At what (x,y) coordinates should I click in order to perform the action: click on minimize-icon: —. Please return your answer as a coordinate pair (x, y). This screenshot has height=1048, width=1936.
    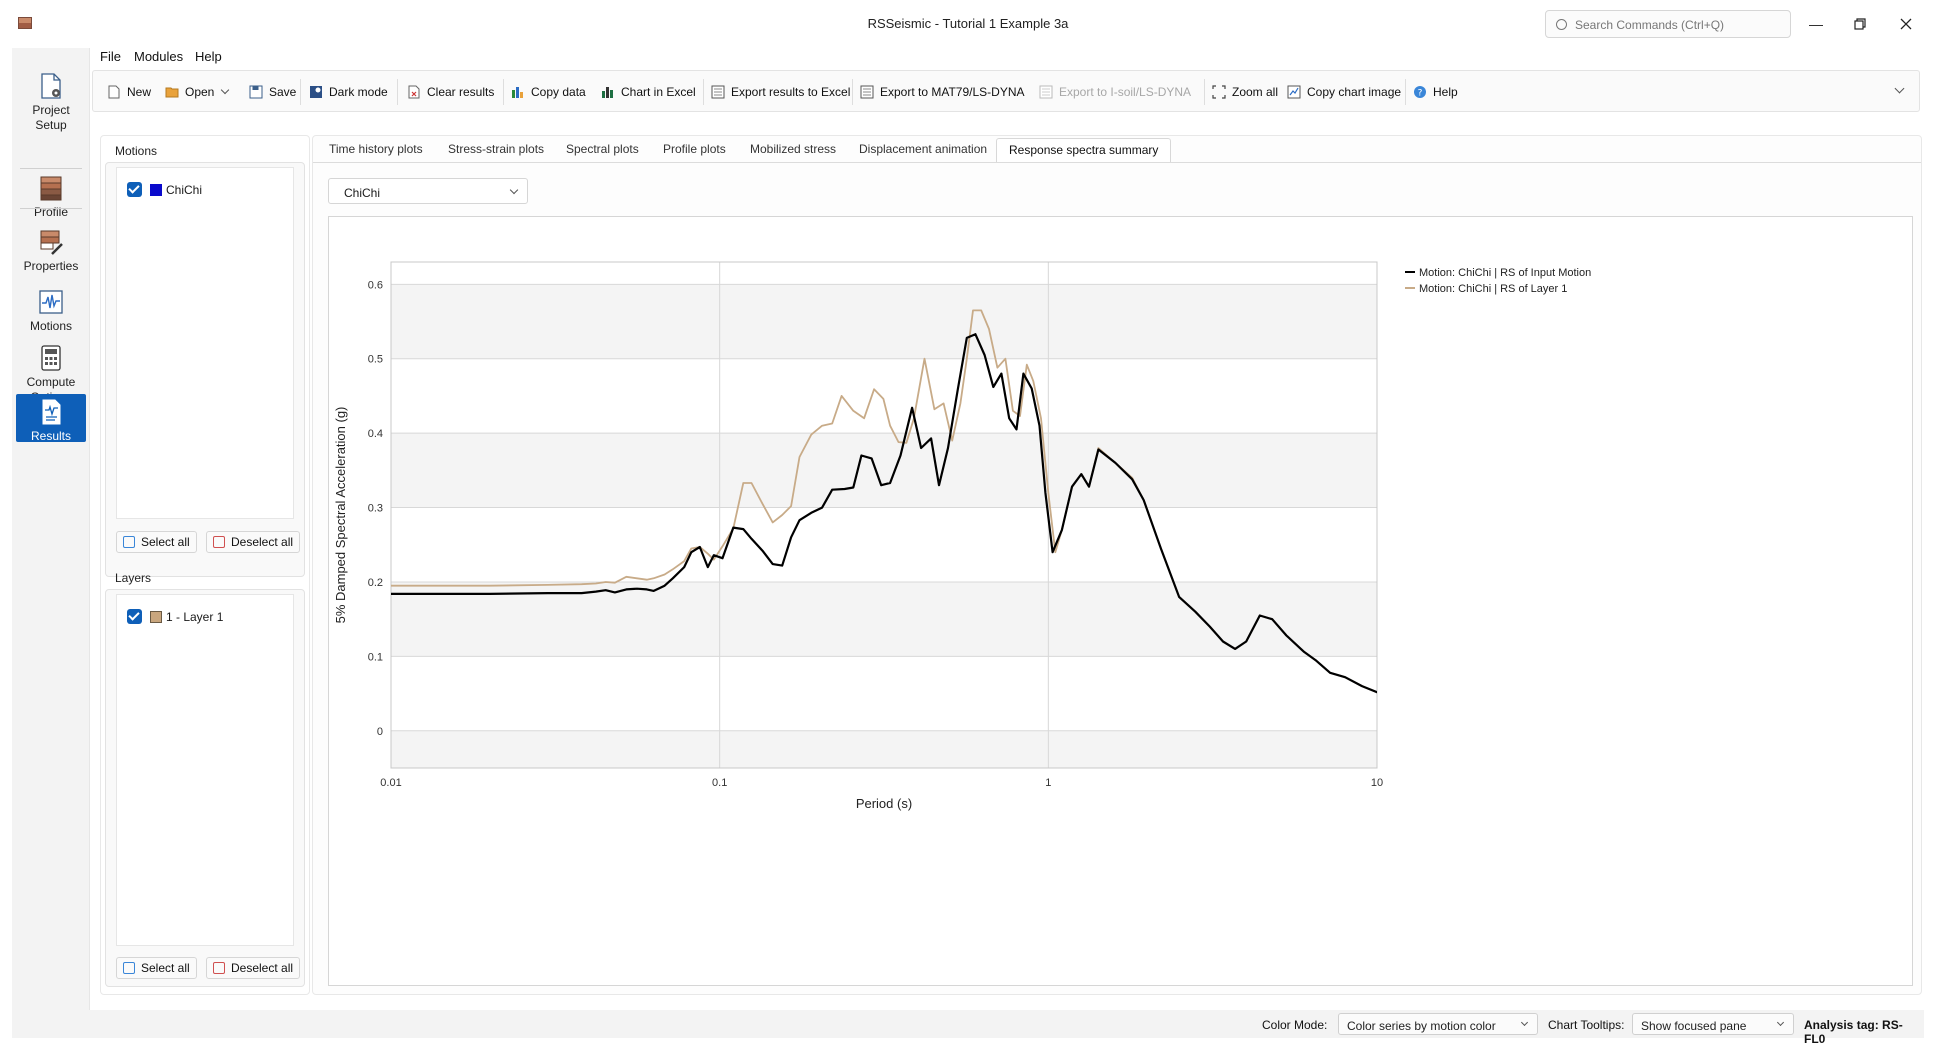
    Looking at the image, I should click on (1816, 24).